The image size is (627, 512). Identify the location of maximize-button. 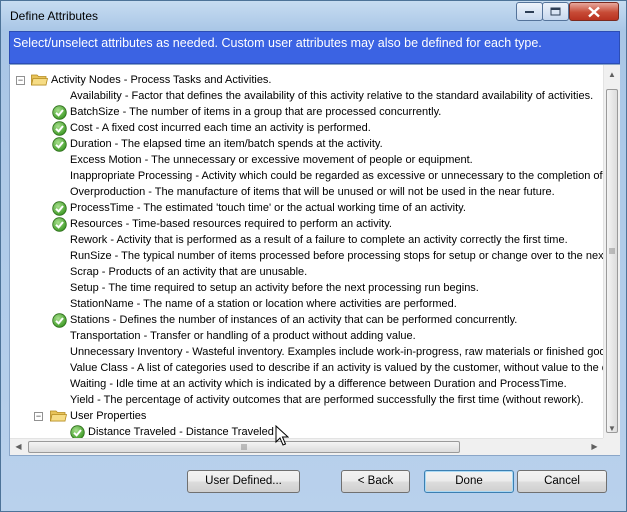
(555, 11).